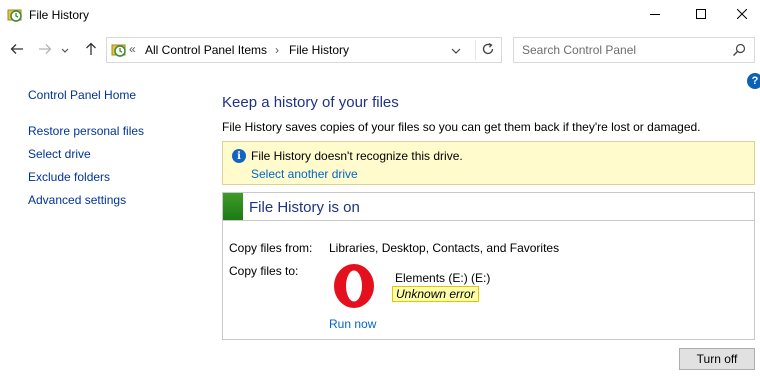 The image size is (760, 385). Describe the element at coordinates (264, 271) in the screenshot. I see `copy-to-label: Copy files to:` at that location.